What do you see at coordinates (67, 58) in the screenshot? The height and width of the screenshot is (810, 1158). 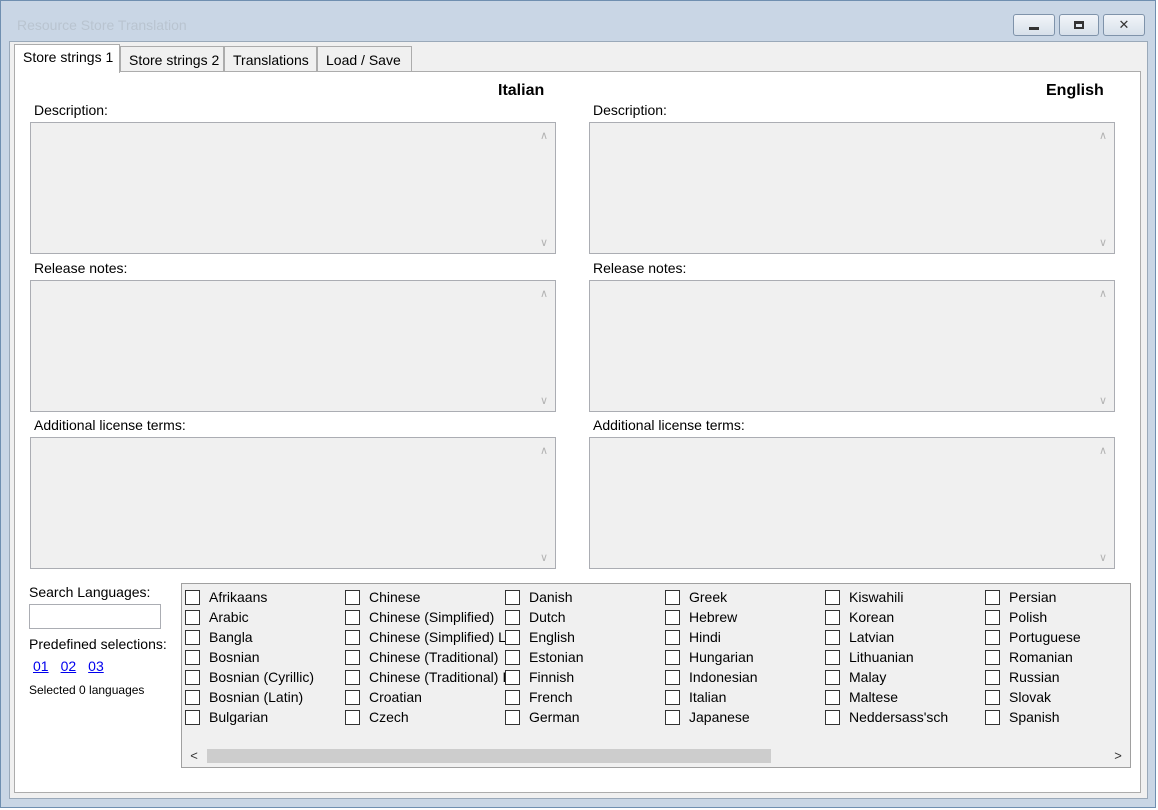 I see `tab-store-strings-1: Store strings 1` at bounding box center [67, 58].